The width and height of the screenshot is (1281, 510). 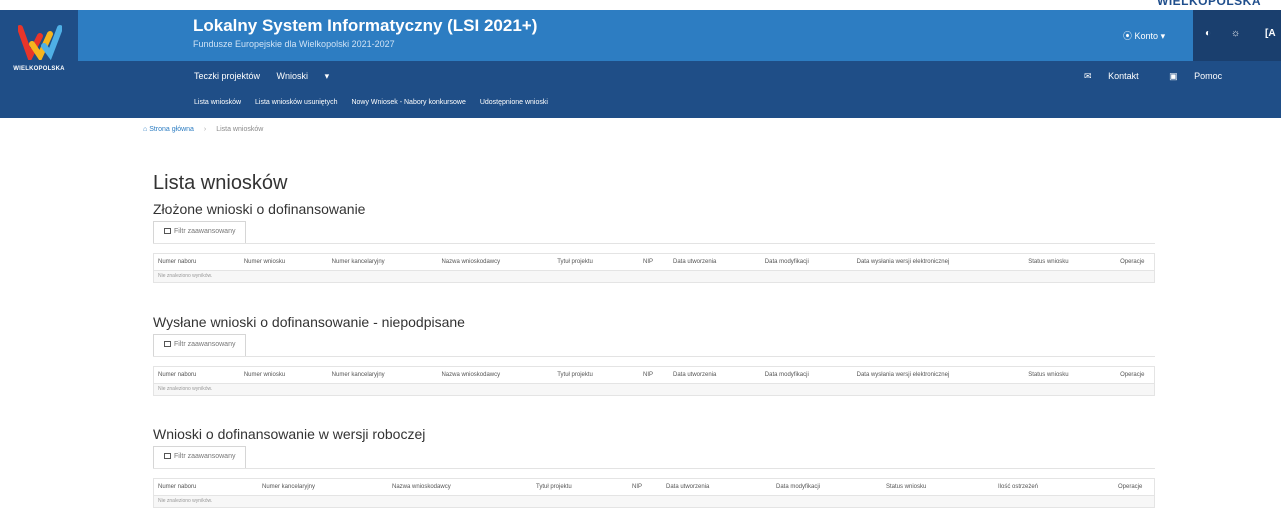 What do you see at coordinates (1208, 33) in the screenshot?
I see `contrast-icon: ◐` at bounding box center [1208, 33].